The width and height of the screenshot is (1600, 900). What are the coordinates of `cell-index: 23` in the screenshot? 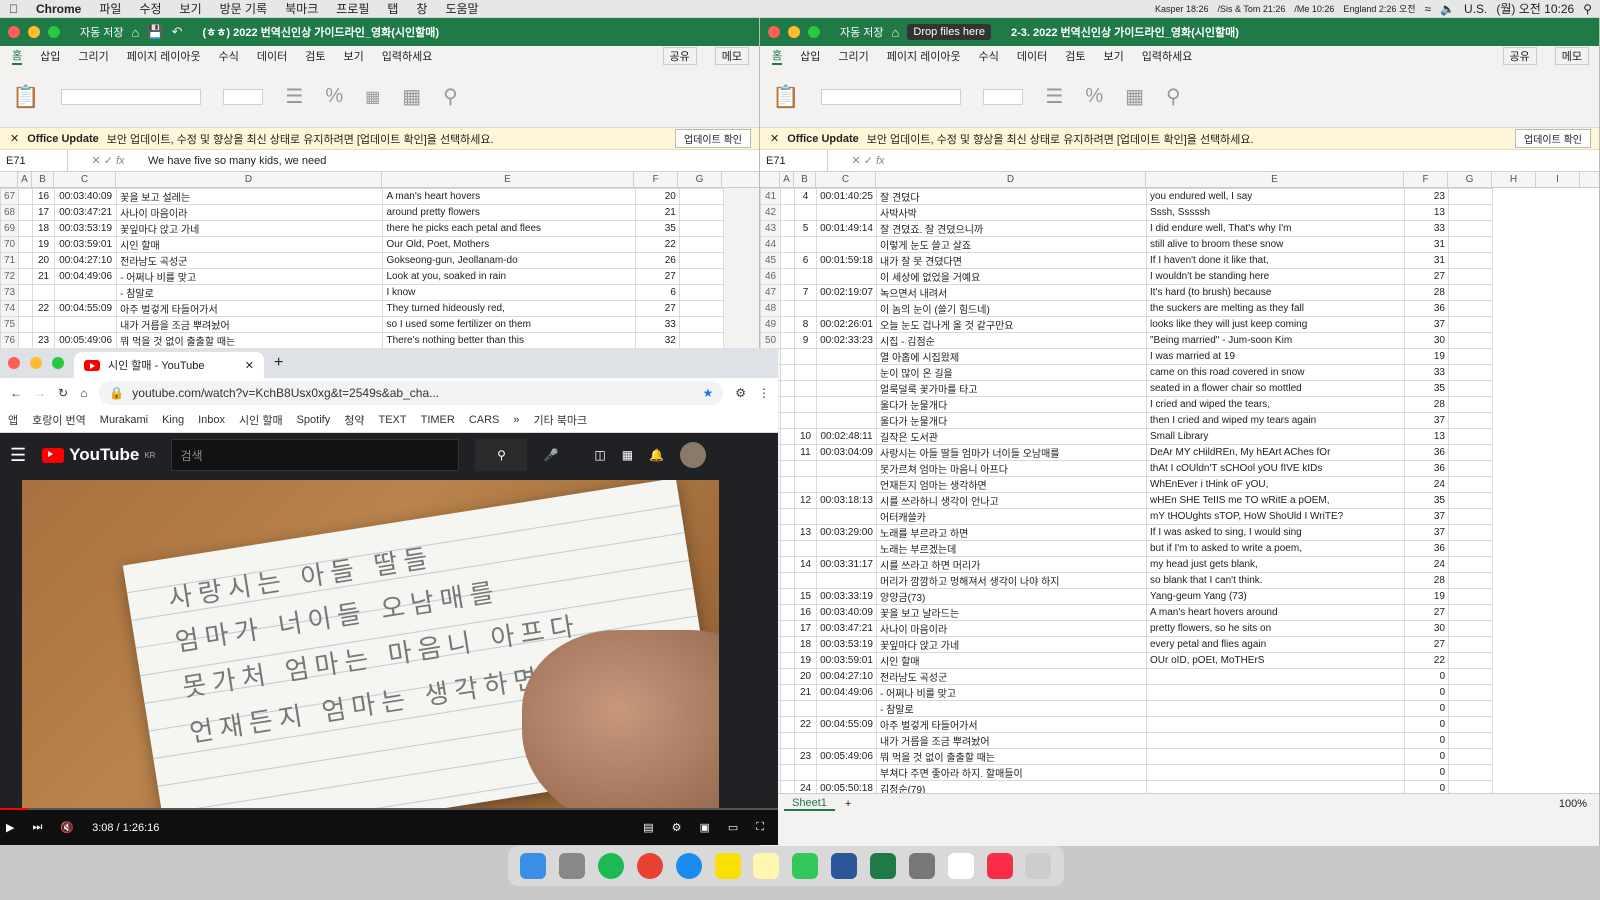 It's located at (805, 756).